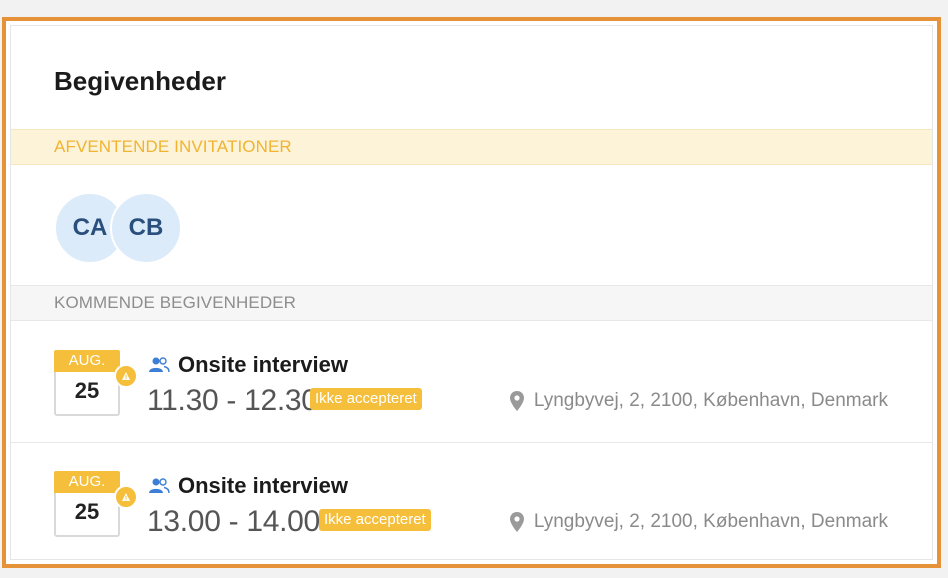  Describe the element at coordinates (140, 81) in the screenshot. I see `panel-title: Begivenheder` at that location.